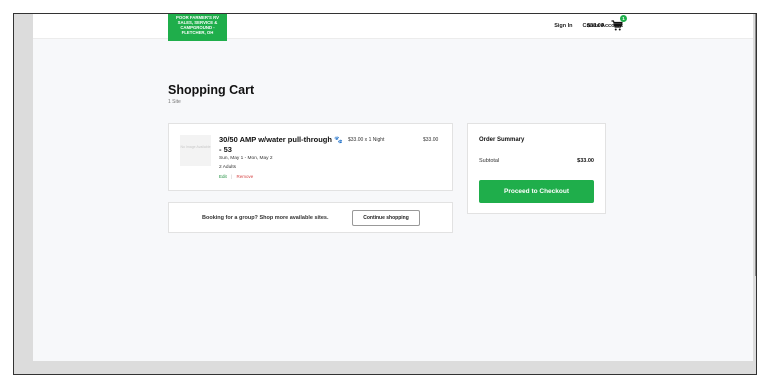 The width and height of the screenshot is (768, 375). Describe the element at coordinates (197, 32) in the screenshot. I see `logo-line-4: FLETCHER, OH` at that location.